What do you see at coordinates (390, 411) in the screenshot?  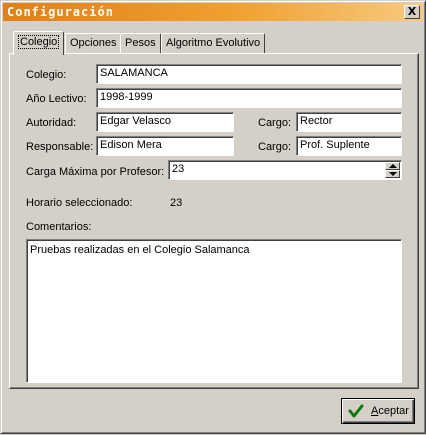 I see `aceptar-label: Aceptar` at bounding box center [390, 411].